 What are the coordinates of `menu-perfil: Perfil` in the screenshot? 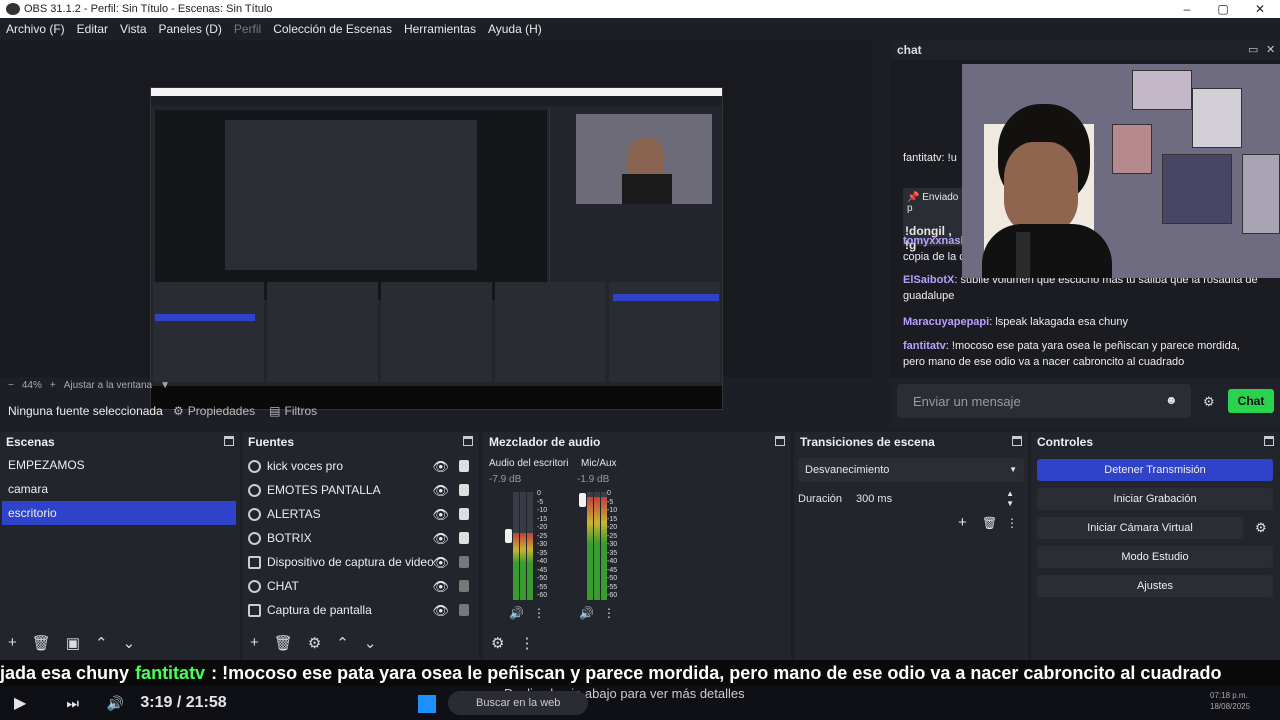 It's located at (247, 29).